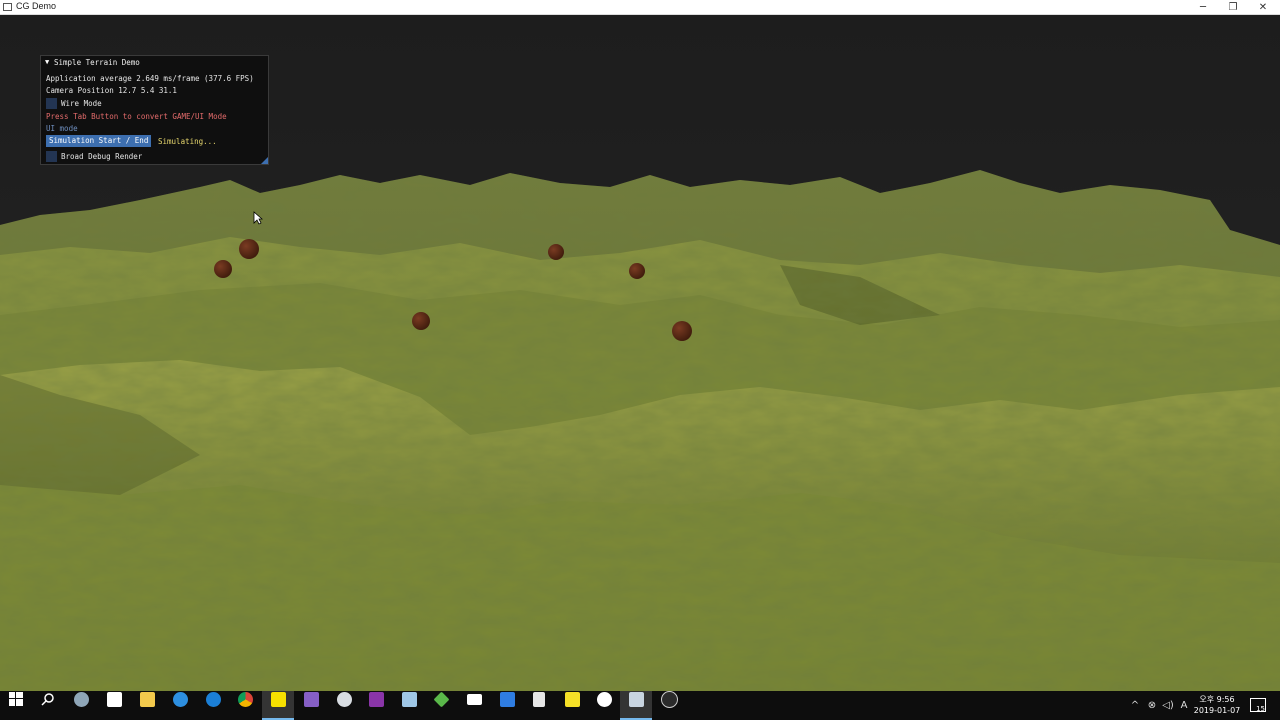  Describe the element at coordinates (111, 90) in the screenshot. I see `camera-position-text: Camera Position 12.7 5.4 31.1` at that location.